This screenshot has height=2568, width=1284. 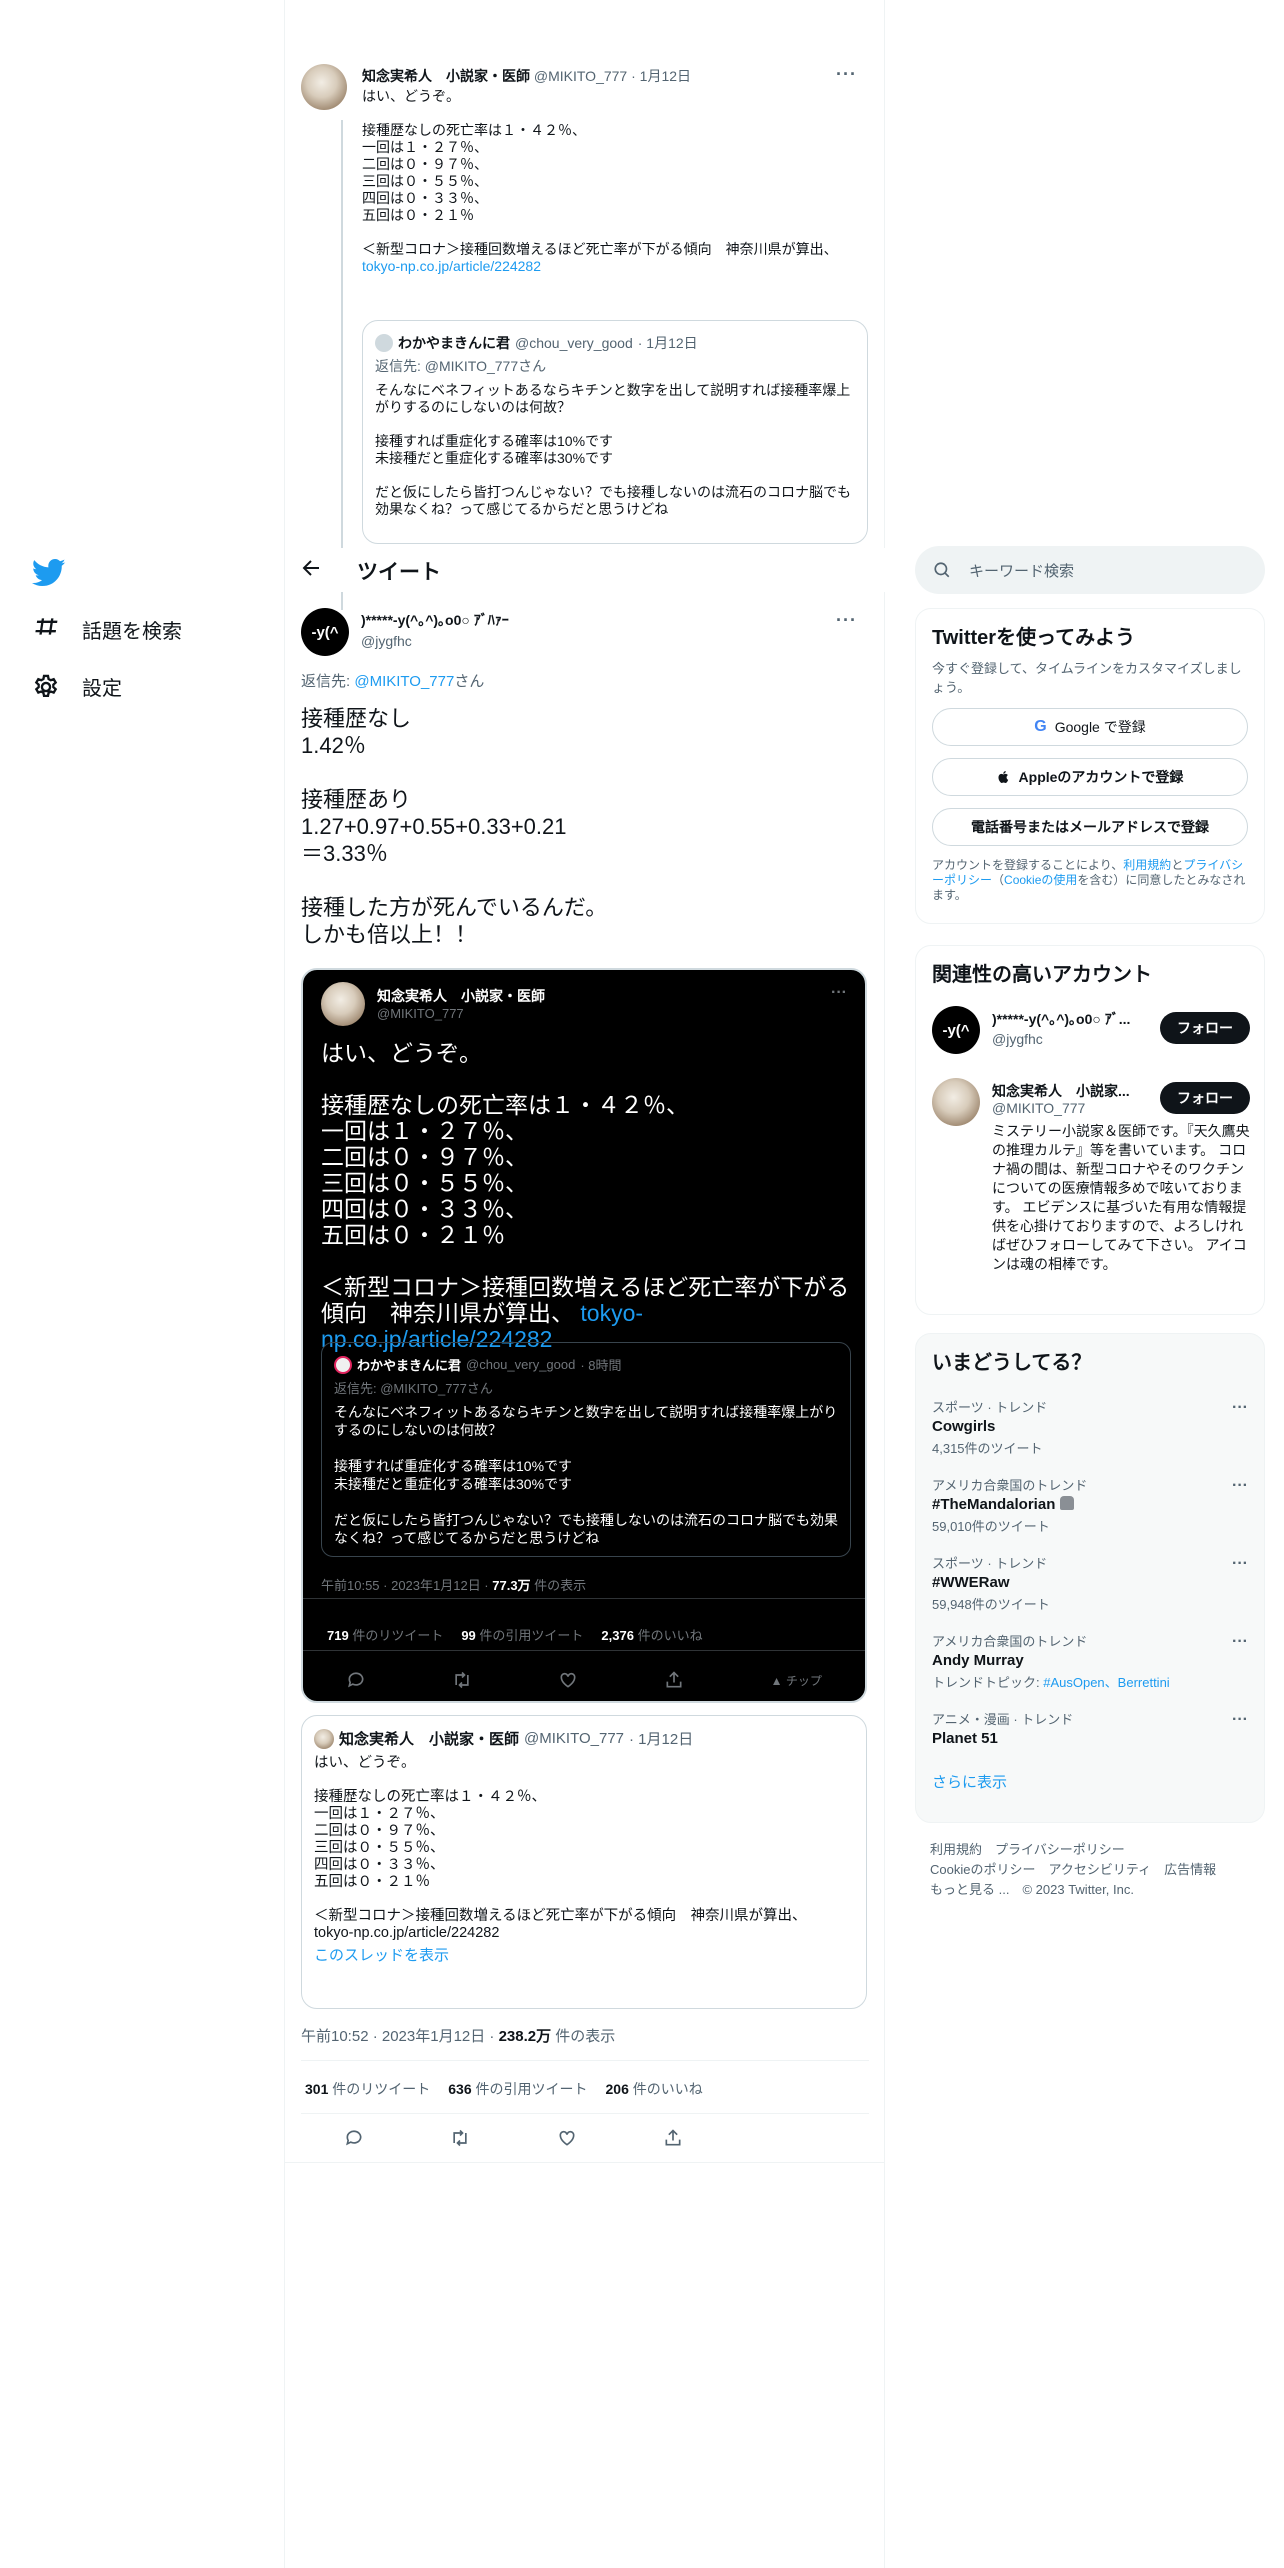 What do you see at coordinates (1100, 727) in the screenshot?
I see `google-signup-label: Google で登録` at bounding box center [1100, 727].